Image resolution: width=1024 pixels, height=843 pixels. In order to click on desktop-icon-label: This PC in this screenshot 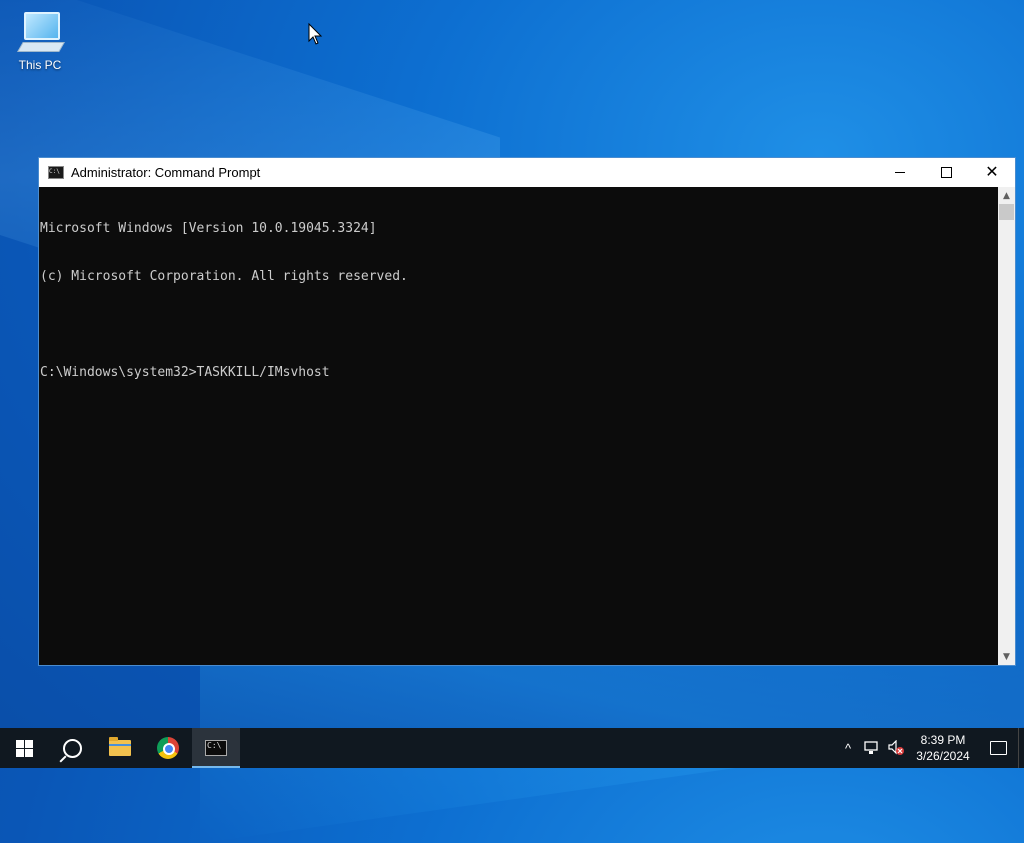, I will do `click(40, 65)`.